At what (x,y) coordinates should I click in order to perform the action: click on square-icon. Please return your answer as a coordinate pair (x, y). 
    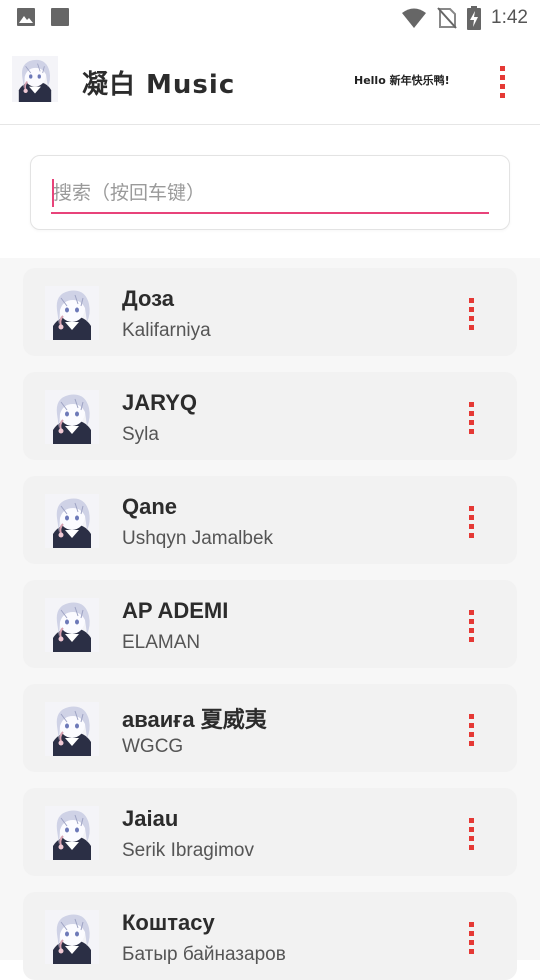
    Looking at the image, I should click on (60, 17).